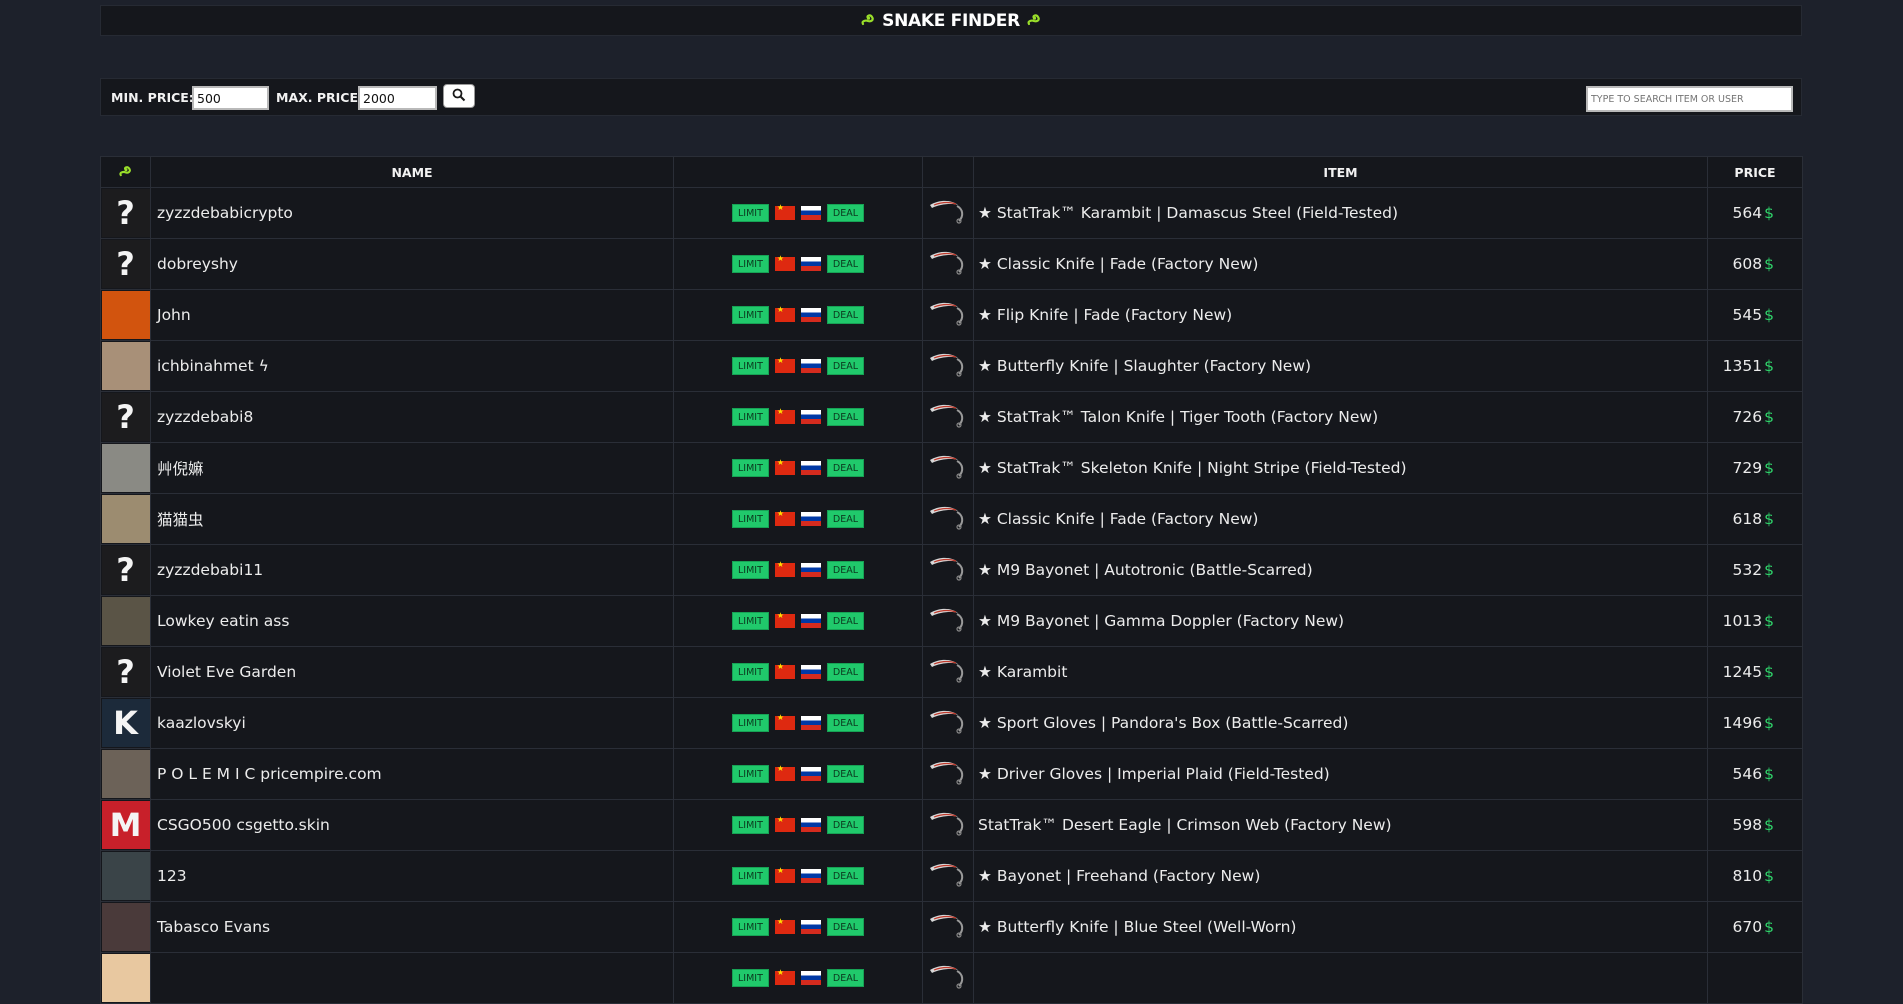 This screenshot has height=1004, width=1903. Describe the element at coordinates (1689, 99) in the screenshot. I see `search-input` at that location.